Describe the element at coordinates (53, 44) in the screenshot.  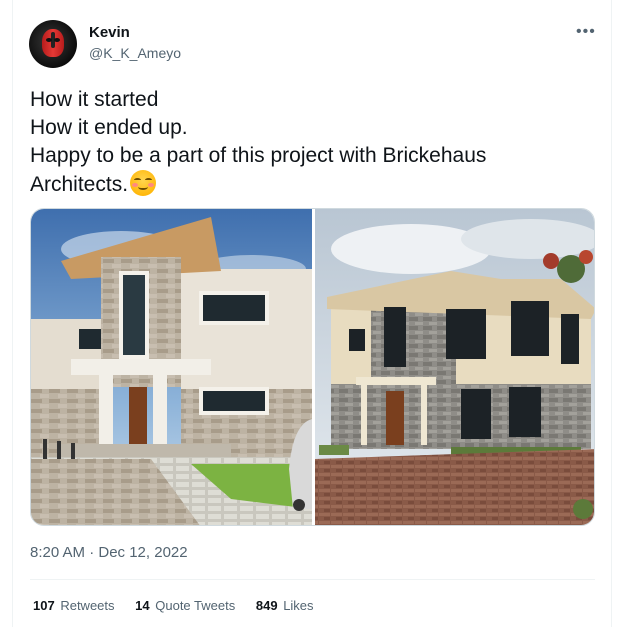
I see `avatar` at that location.